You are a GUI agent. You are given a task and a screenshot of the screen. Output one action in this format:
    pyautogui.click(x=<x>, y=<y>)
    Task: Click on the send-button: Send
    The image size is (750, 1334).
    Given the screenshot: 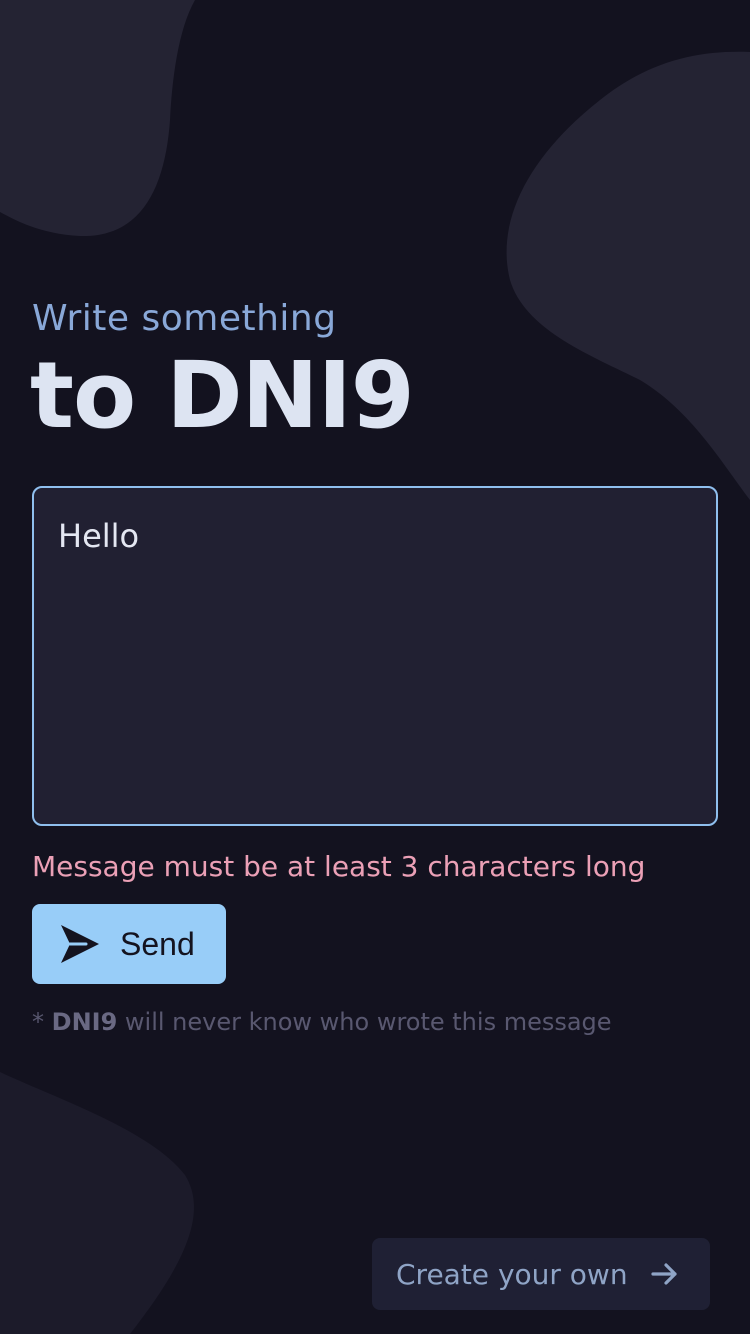 What is the action you would take?
    pyautogui.click(x=129, y=944)
    